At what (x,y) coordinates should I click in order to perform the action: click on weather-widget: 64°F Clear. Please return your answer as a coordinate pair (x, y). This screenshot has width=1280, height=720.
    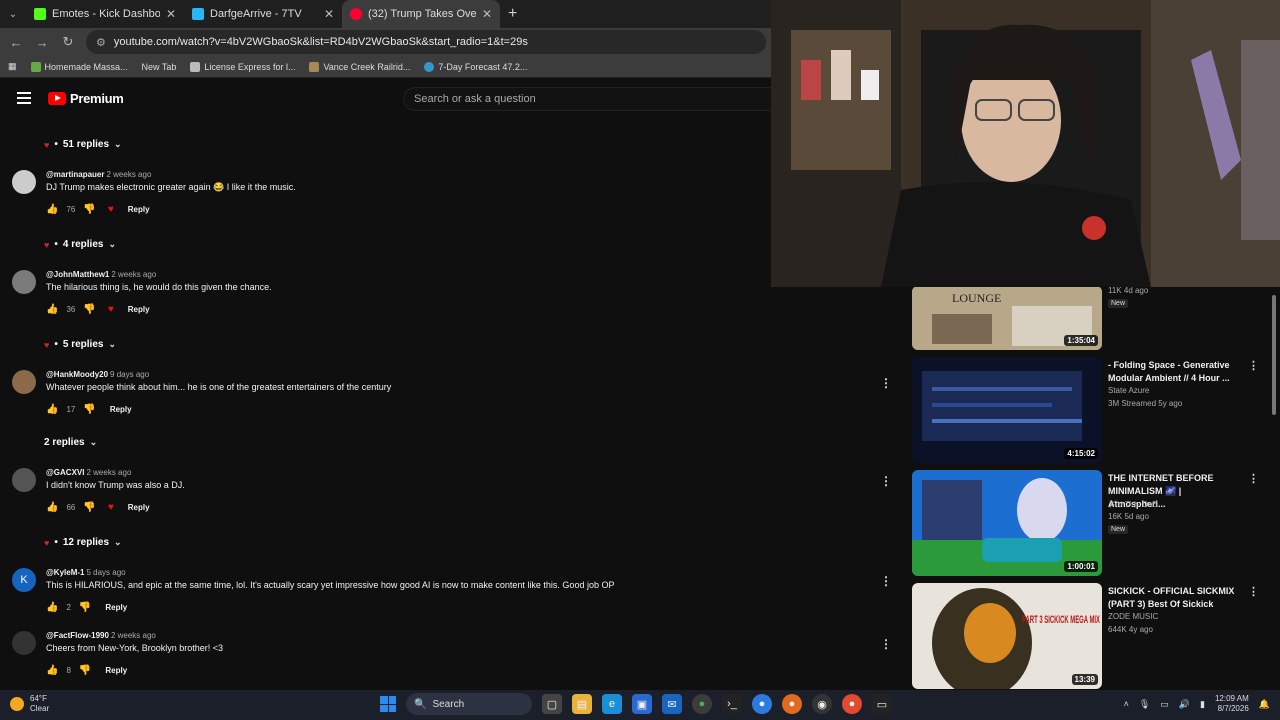
    Looking at the image, I should click on (29, 704).